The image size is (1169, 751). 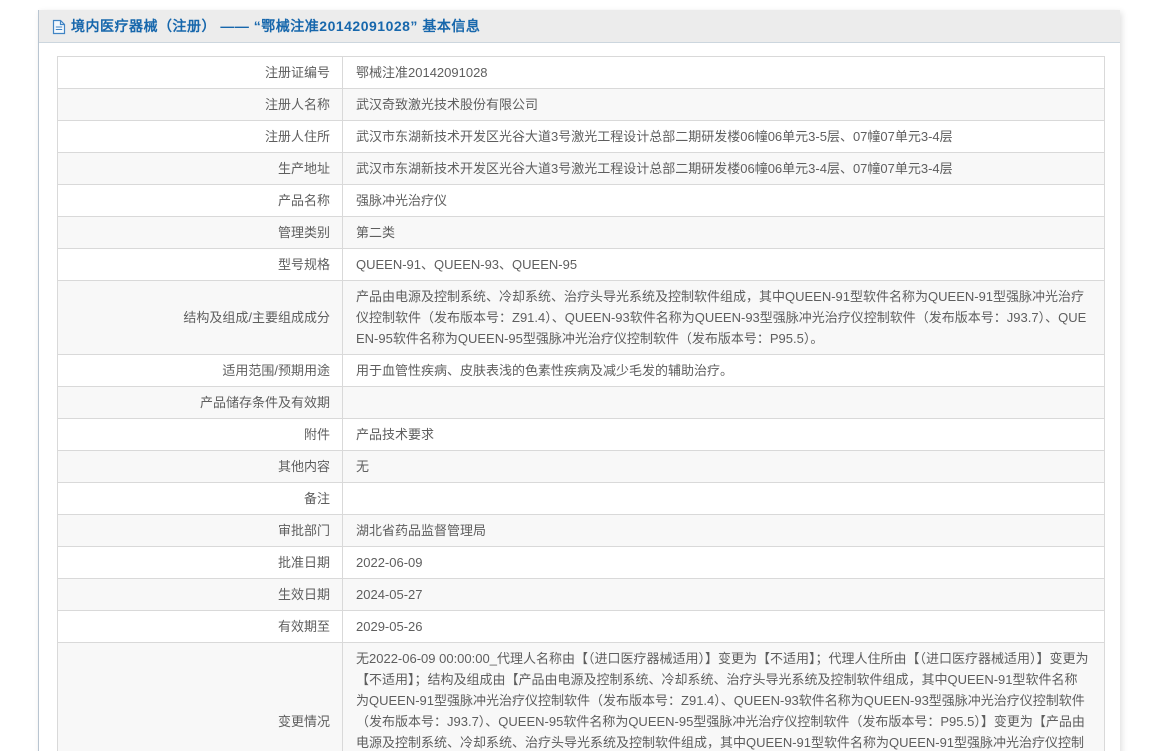 What do you see at coordinates (200, 402) in the screenshot?
I see `row-label: 产品储存条件及有效期` at bounding box center [200, 402].